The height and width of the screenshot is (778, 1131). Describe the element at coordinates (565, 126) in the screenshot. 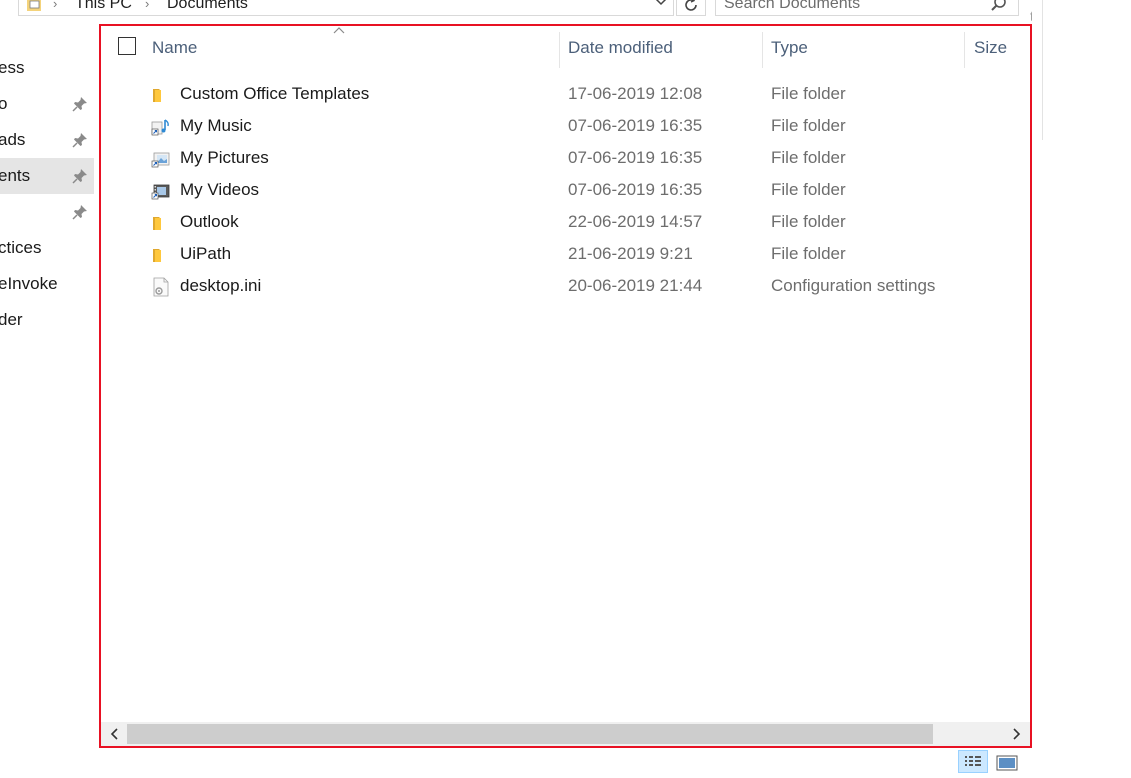

I see `file-row: My Music 07-06-2019 16:35 File folder` at that location.